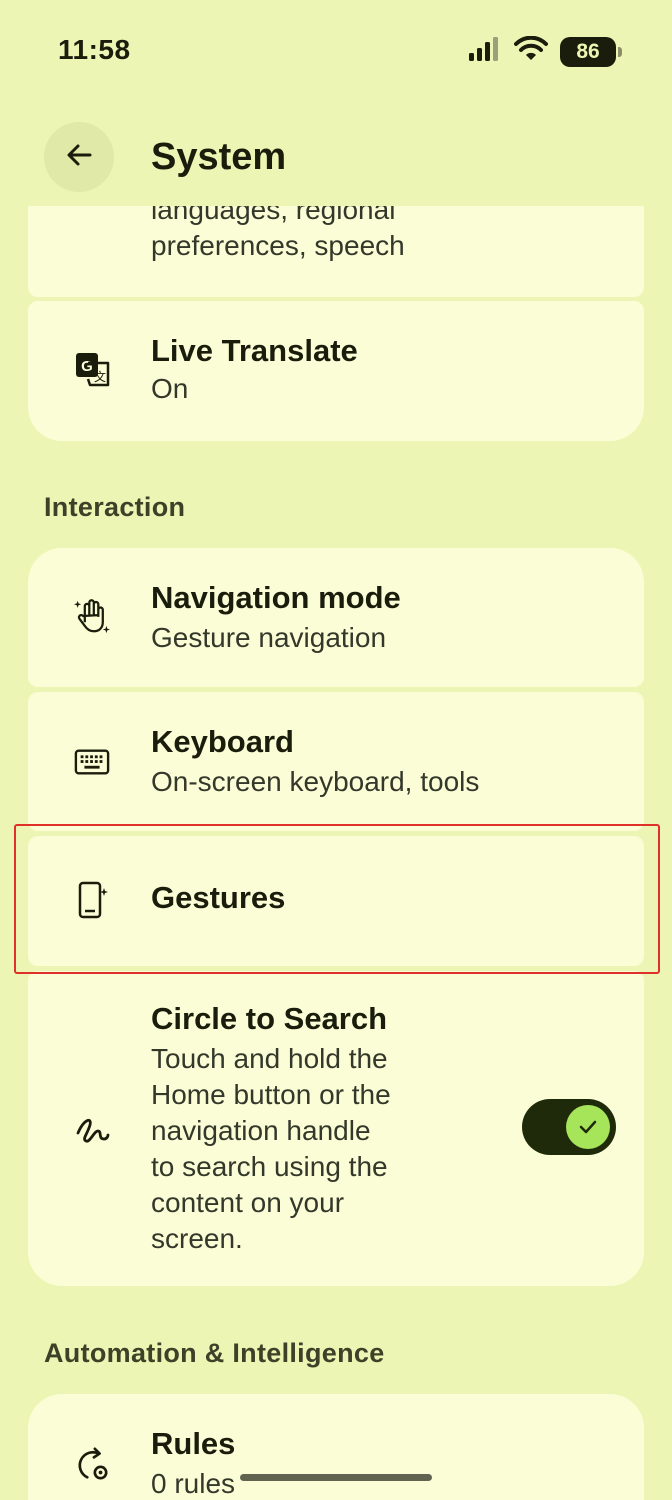  Describe the element at coordinates (315, 781) in the screenshot. I see `keyboard-subtitle: On-screen keyboard, tools` at that location.